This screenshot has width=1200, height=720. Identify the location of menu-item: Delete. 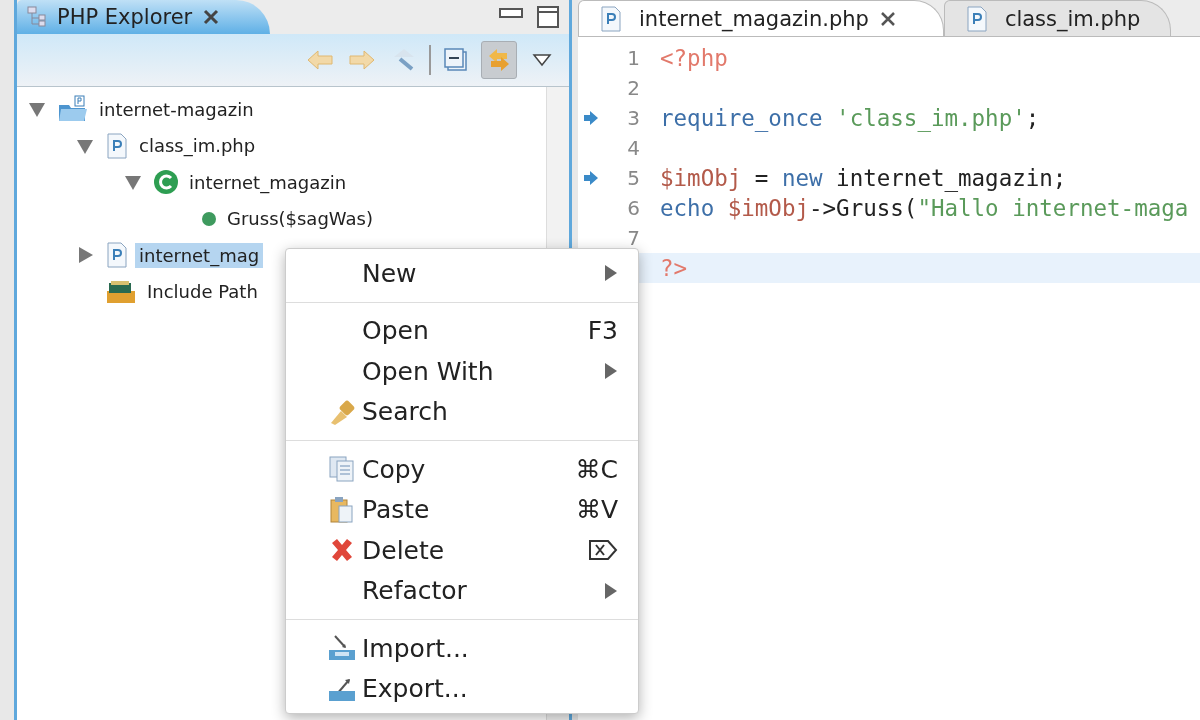
(462, 550).